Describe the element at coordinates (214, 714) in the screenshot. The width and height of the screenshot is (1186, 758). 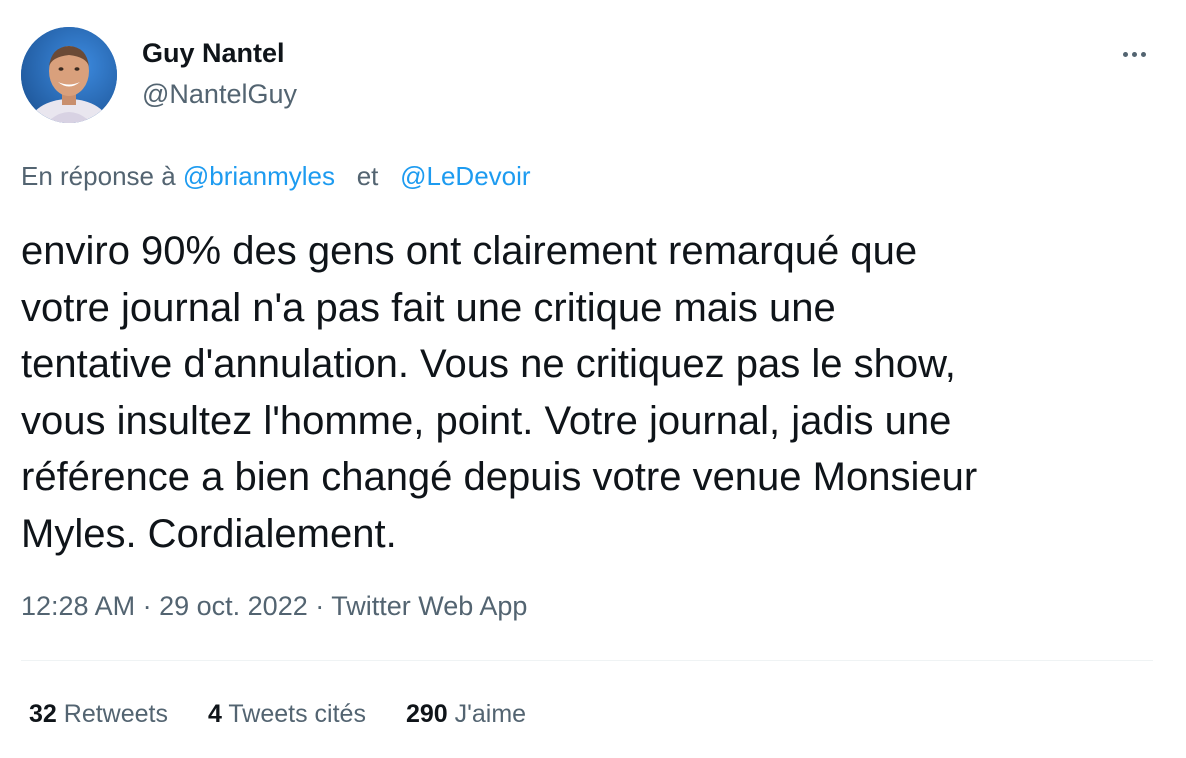
I see `quotes-count: 4` at that location.